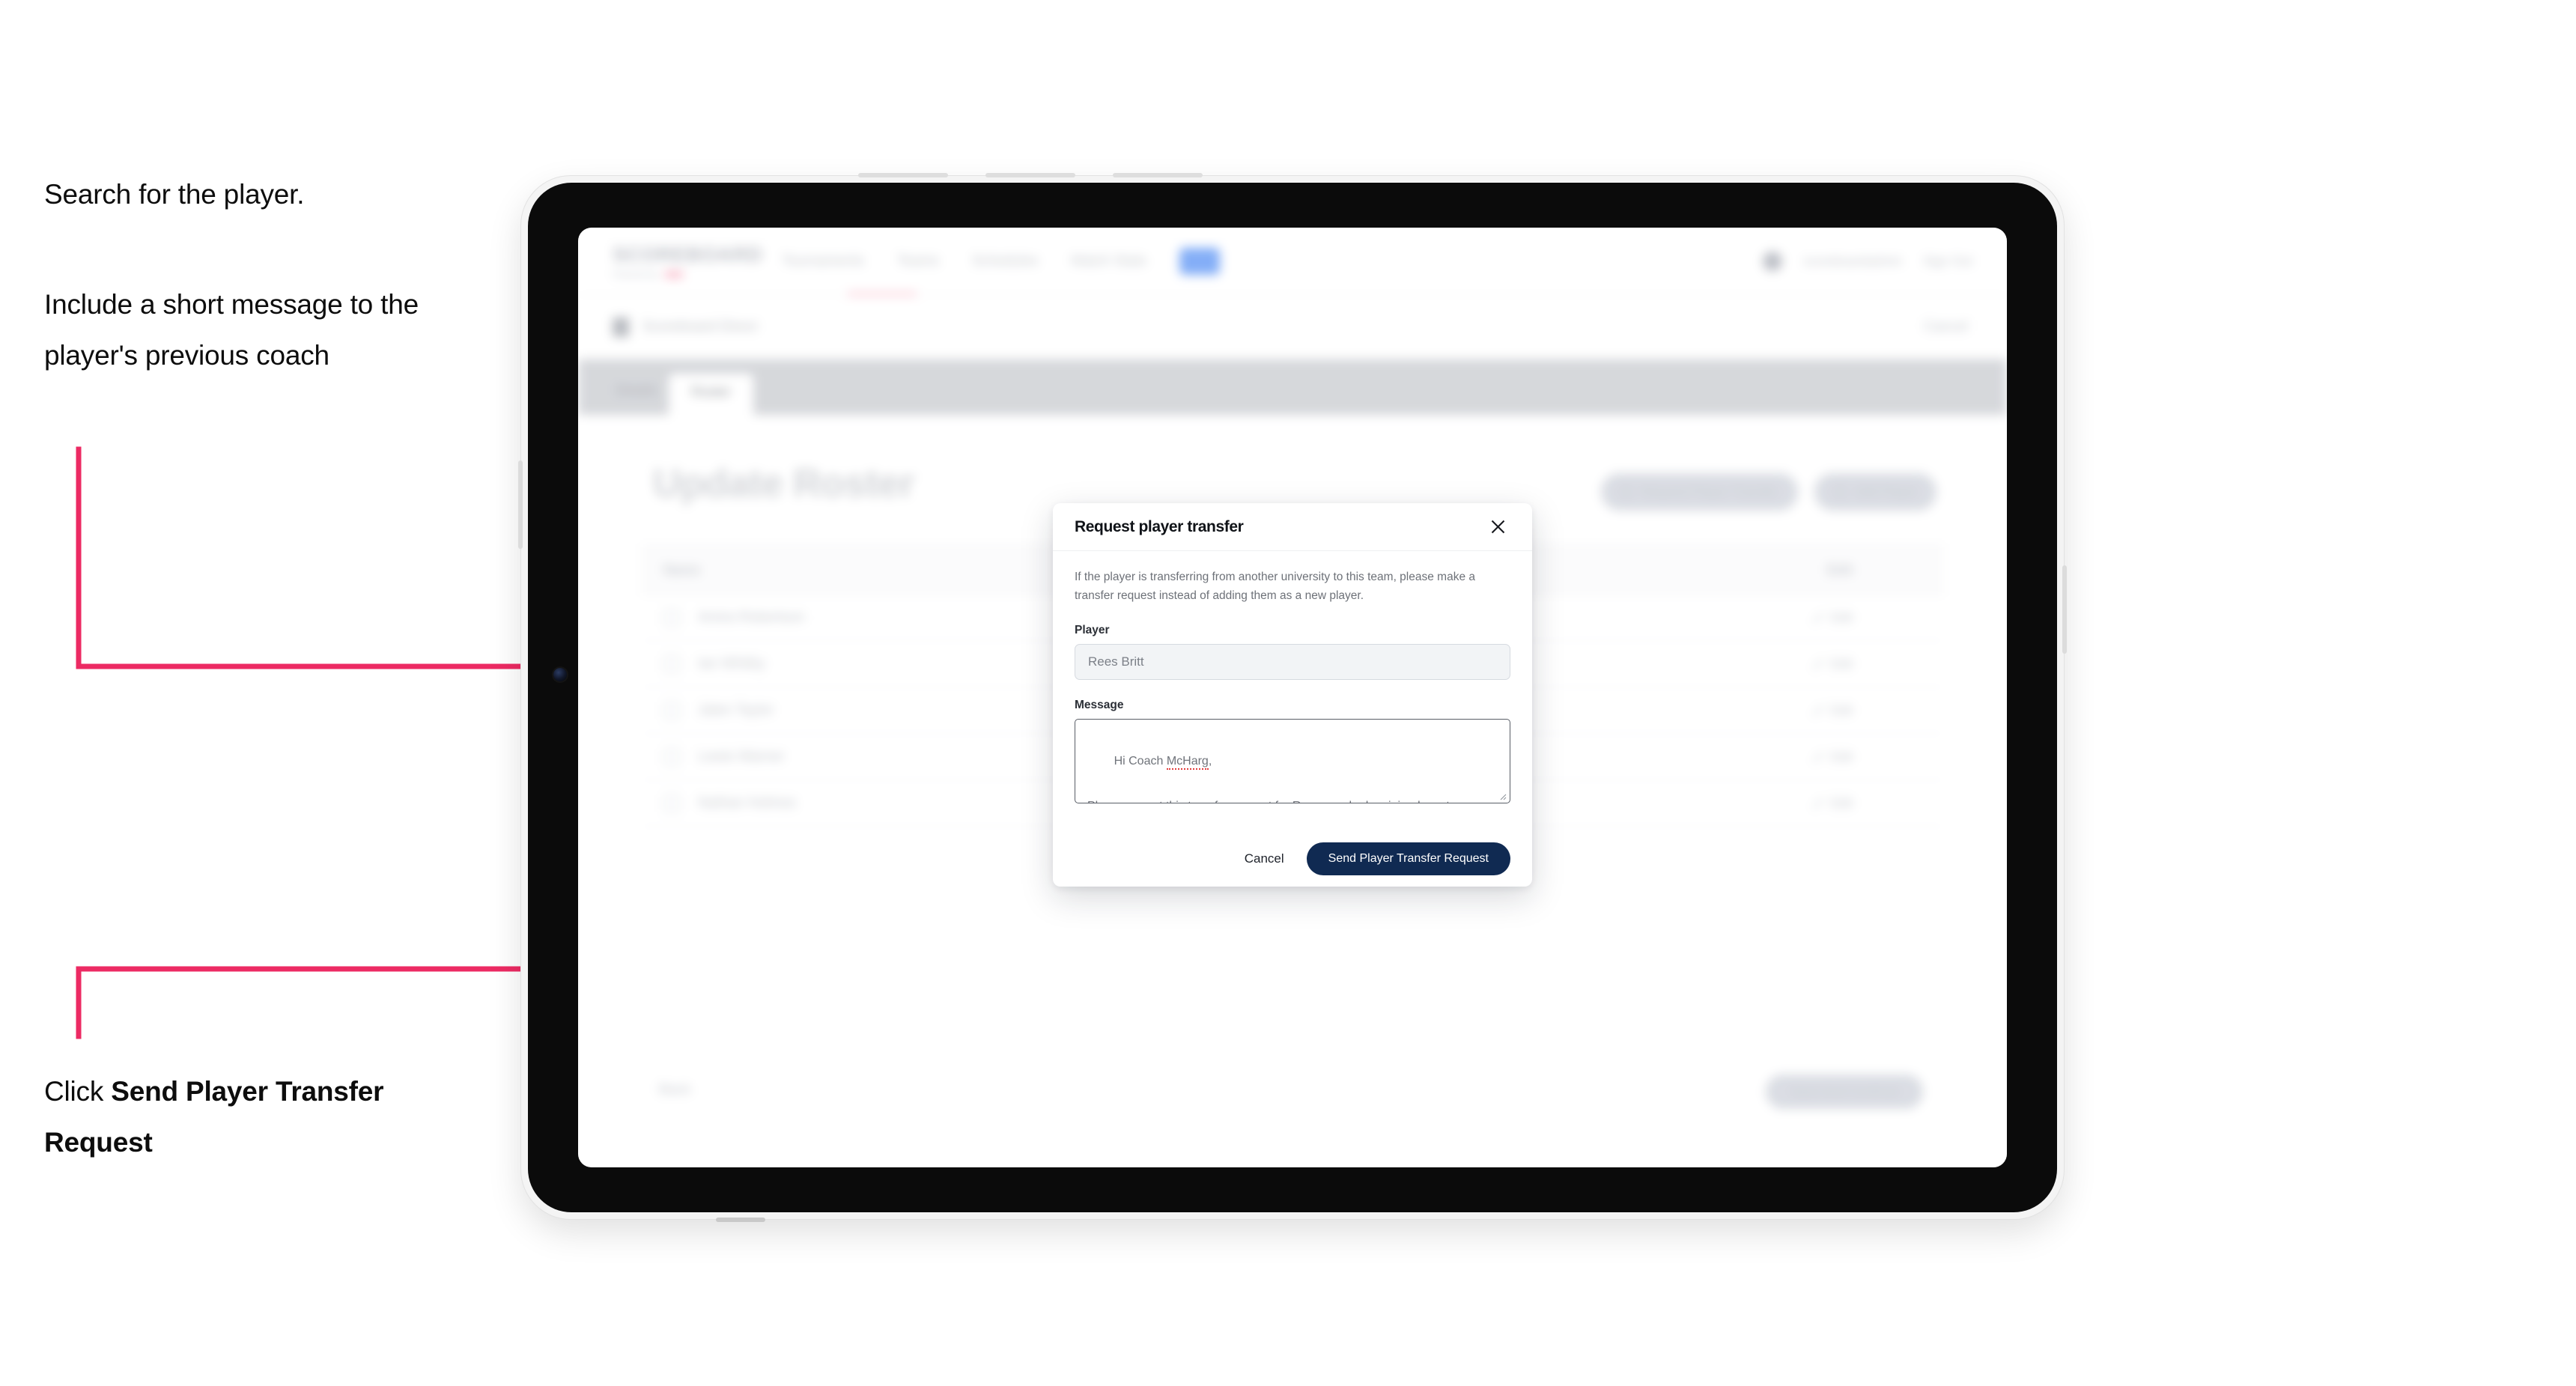 This screenshot has width=2576, height=1386. I want to click on close-icon, so click(1497, 527).